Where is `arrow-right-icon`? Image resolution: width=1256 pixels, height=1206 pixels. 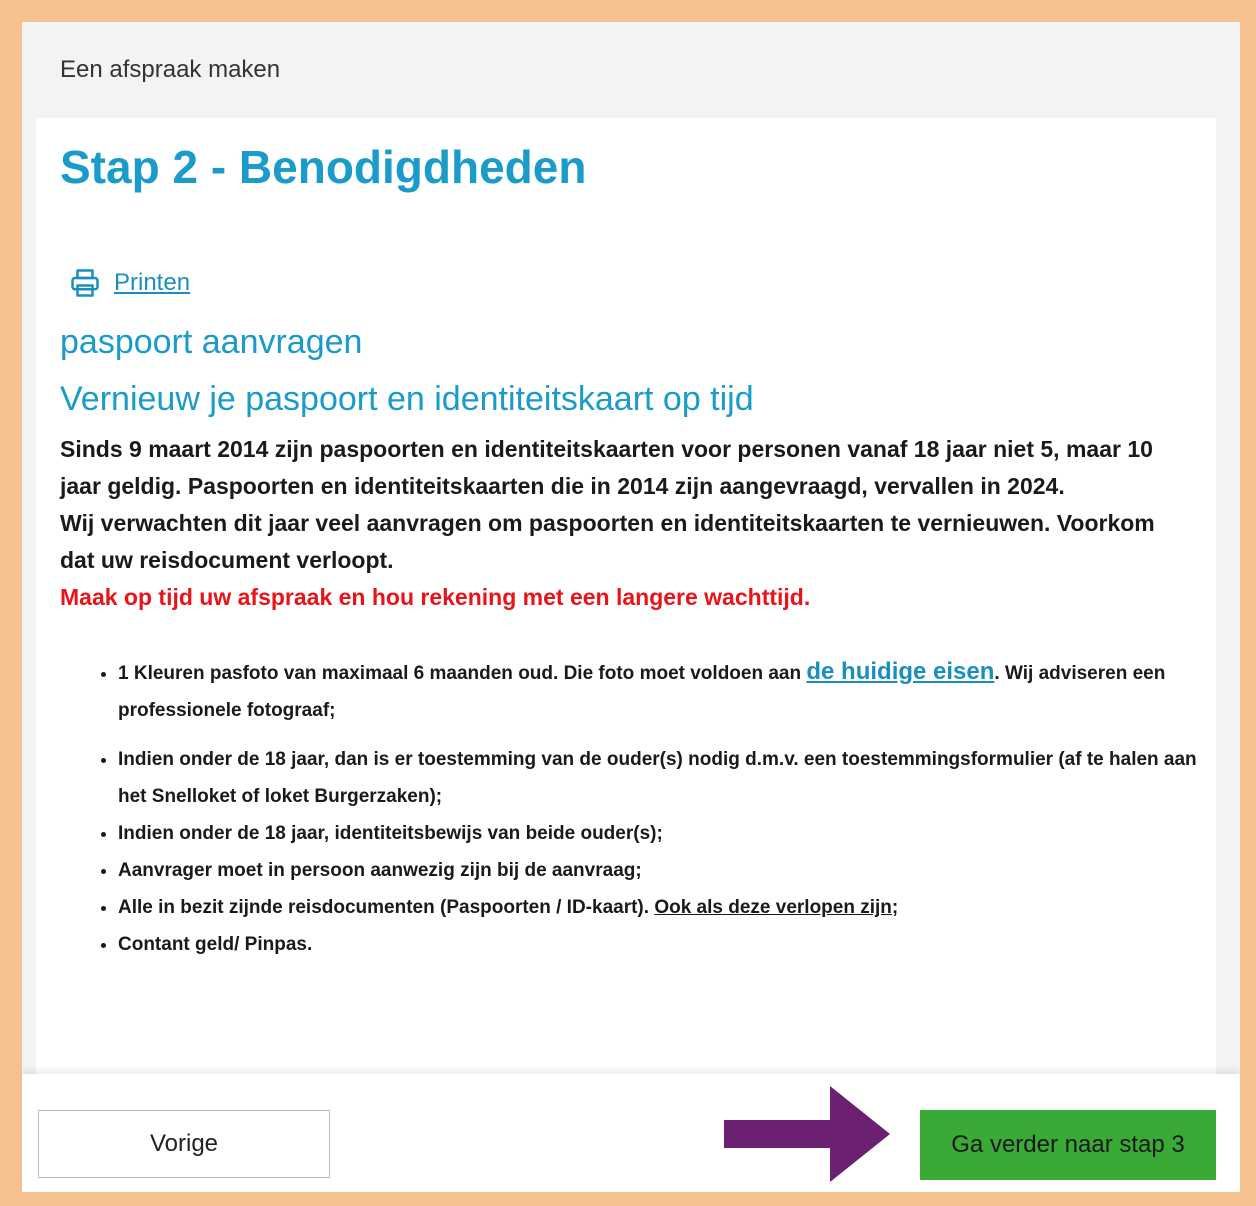
arrow-right-icon is located at coordinates (807, 1134).